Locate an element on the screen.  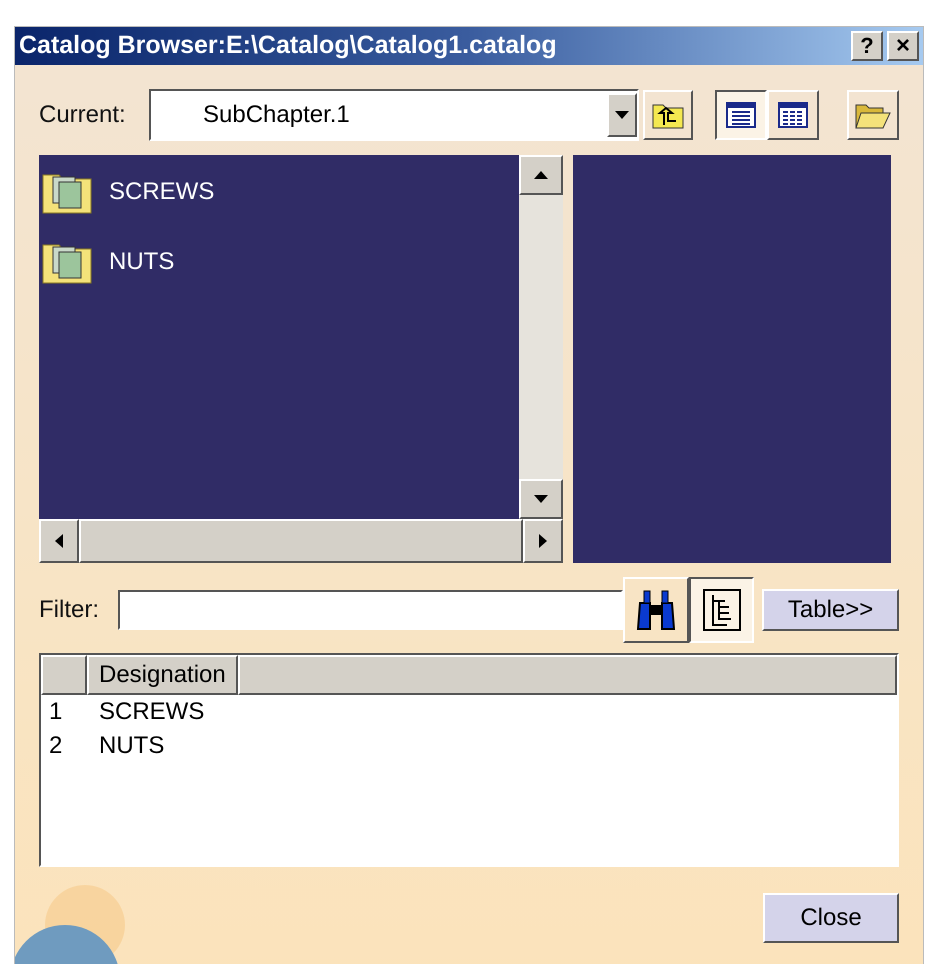
open-folder-button is located at coordinates (873, 115).